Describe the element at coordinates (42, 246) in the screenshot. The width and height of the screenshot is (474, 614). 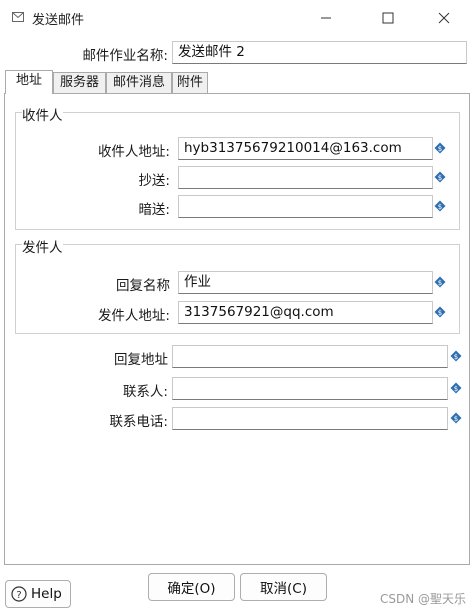
I see `sender-group-title: 发件人` at that location.